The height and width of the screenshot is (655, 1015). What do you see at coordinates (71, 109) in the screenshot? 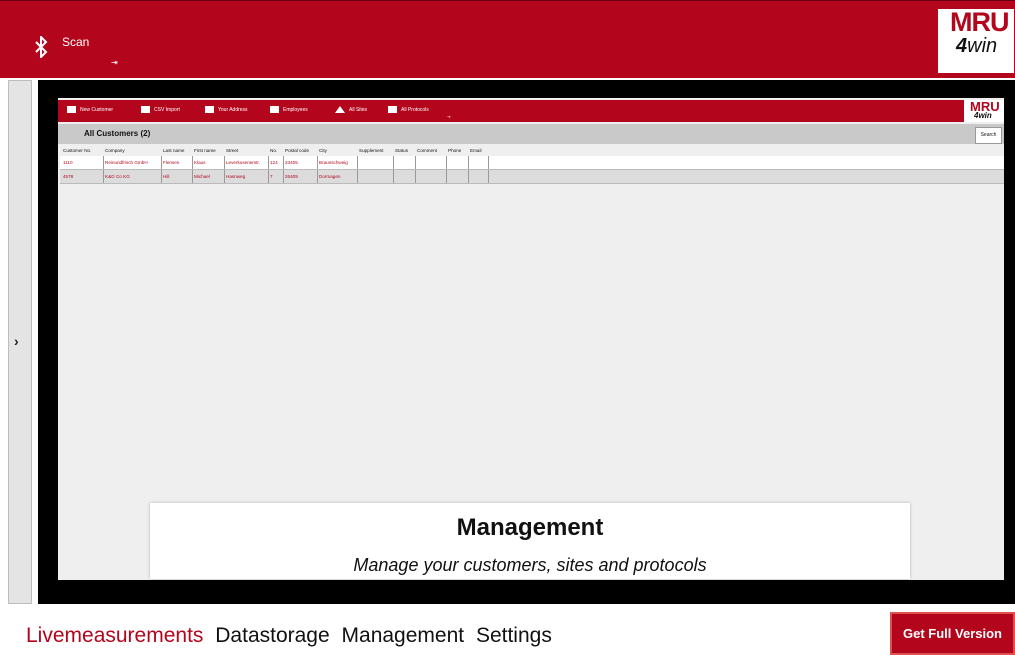
I see `person-card-icon` at bounding box center [71, 109].